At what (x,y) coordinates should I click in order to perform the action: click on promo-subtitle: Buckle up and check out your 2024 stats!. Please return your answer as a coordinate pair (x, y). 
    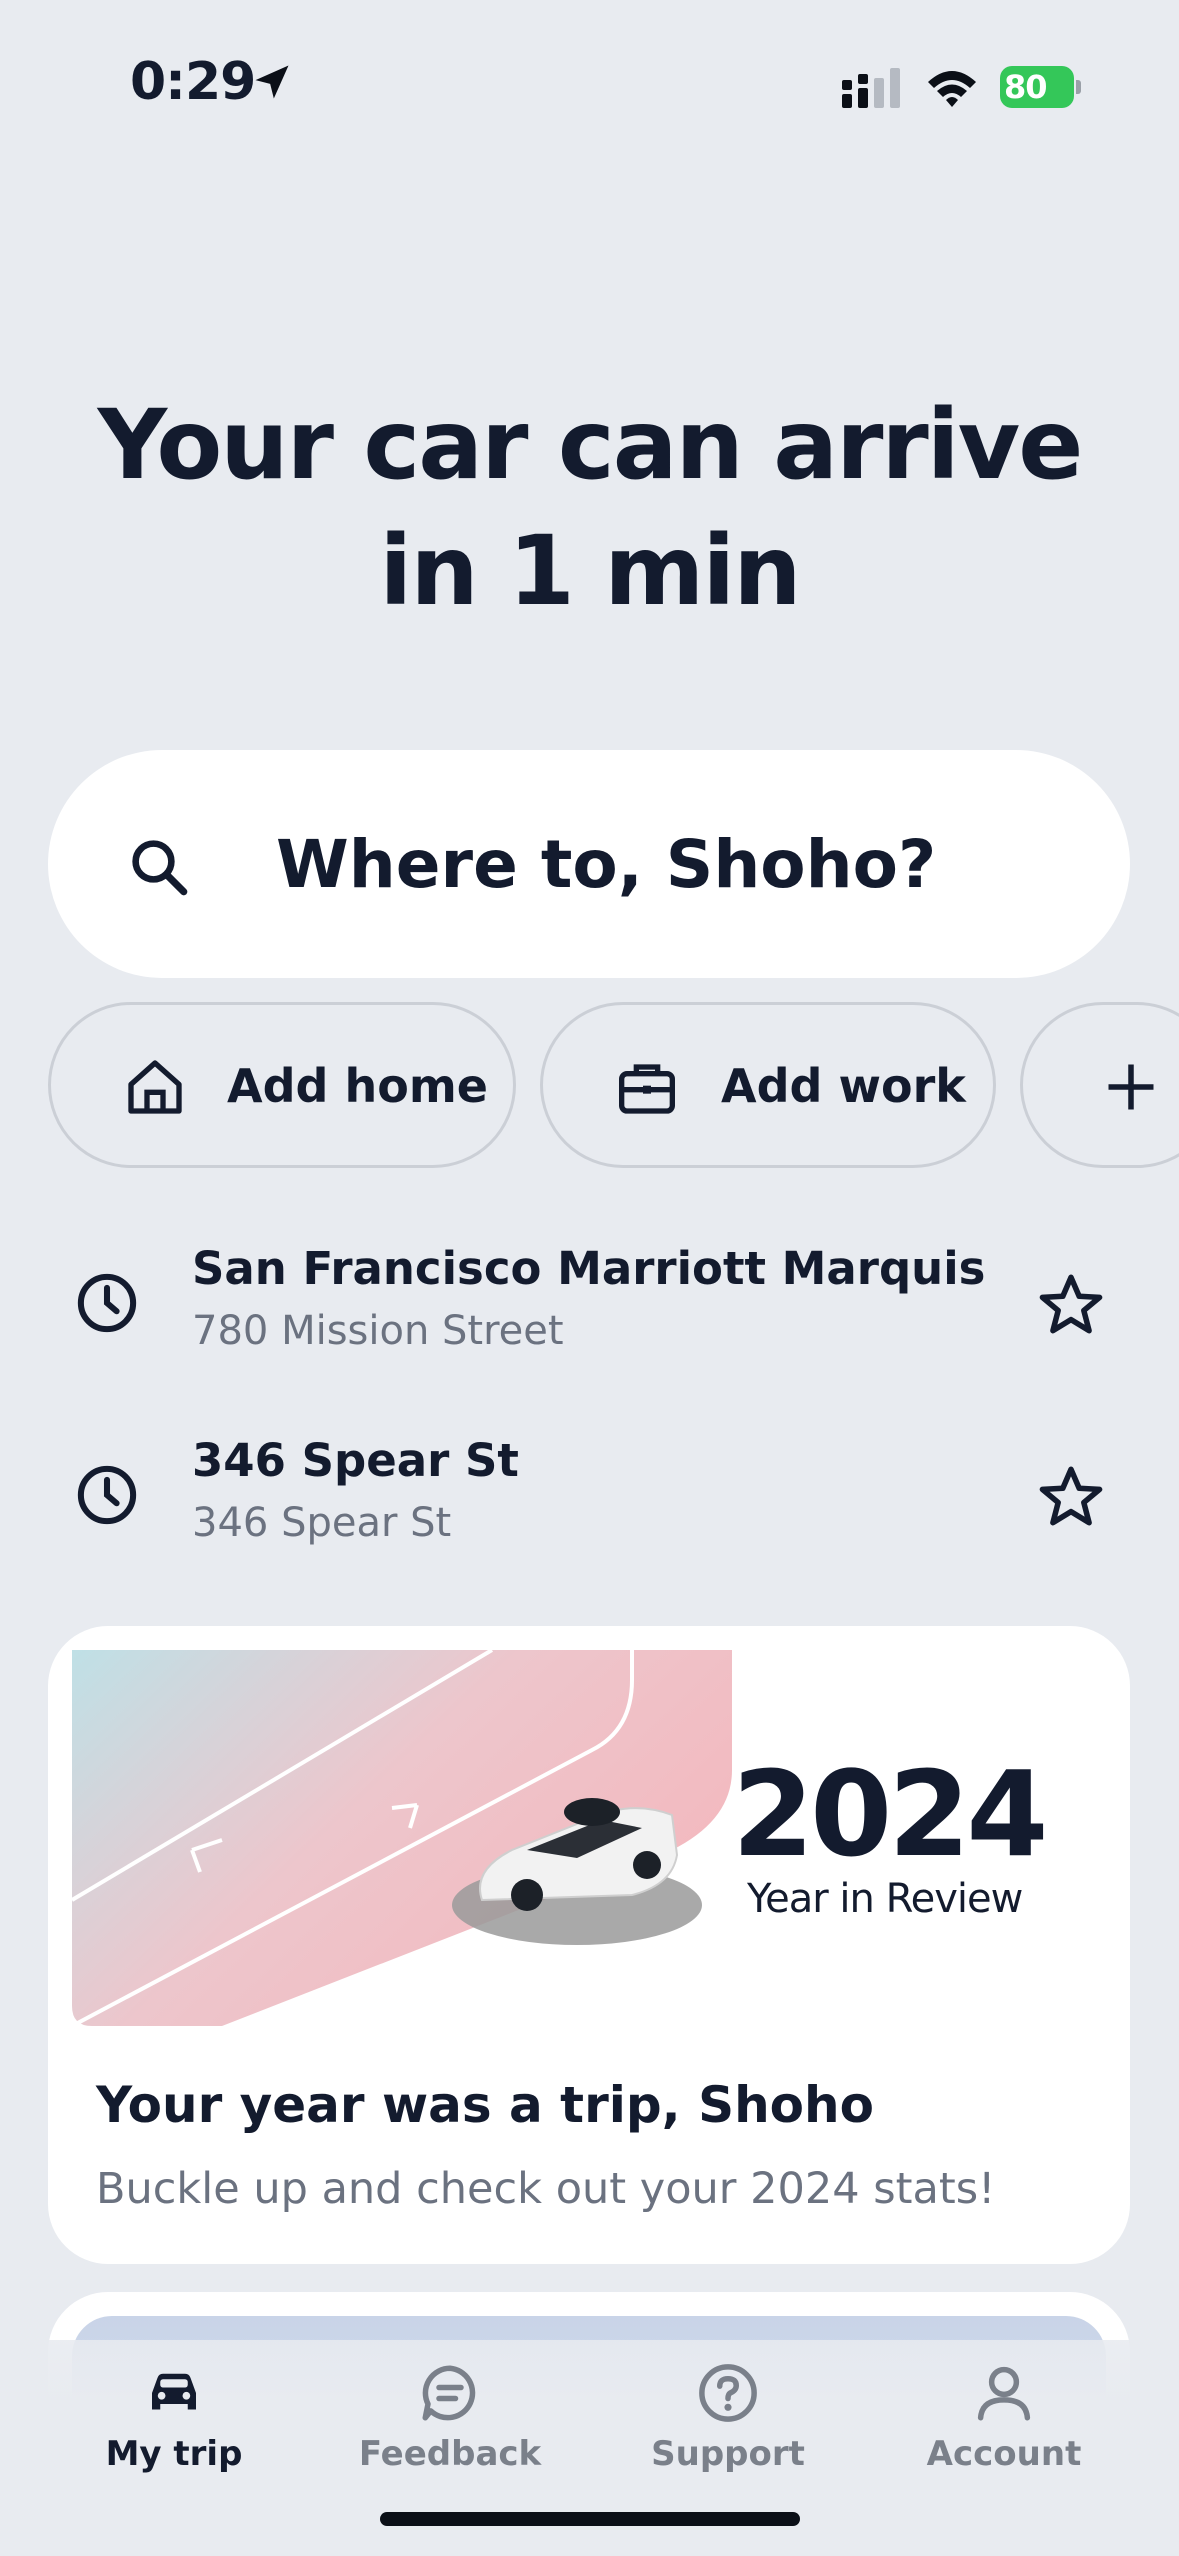
    Looking at the image, I should click on (546, 2189).